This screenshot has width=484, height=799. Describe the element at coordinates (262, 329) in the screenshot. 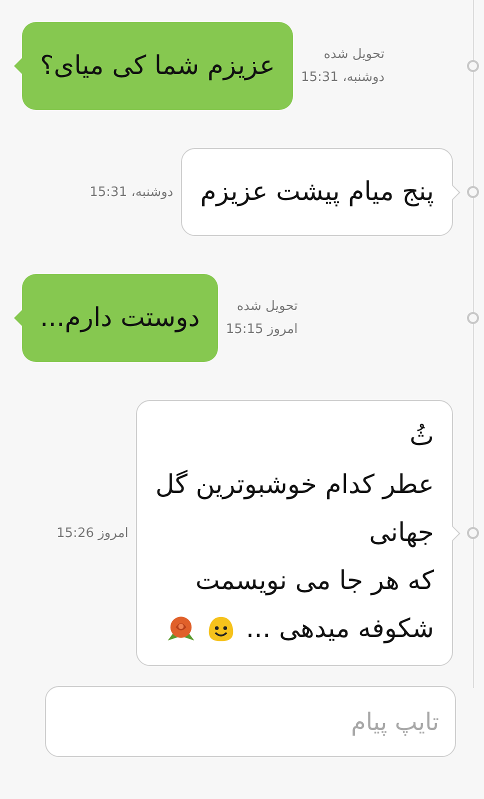

I see `message-time: امروز 15:15` at that location.